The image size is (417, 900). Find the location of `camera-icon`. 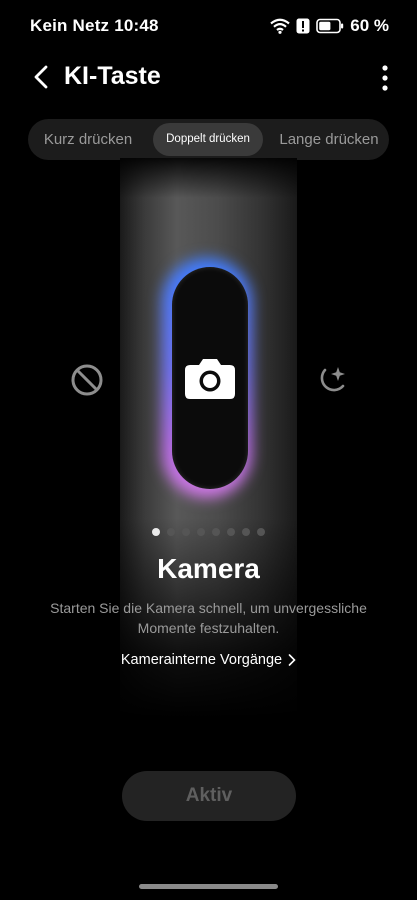

camera-icon is located at coordinates (210, 379).